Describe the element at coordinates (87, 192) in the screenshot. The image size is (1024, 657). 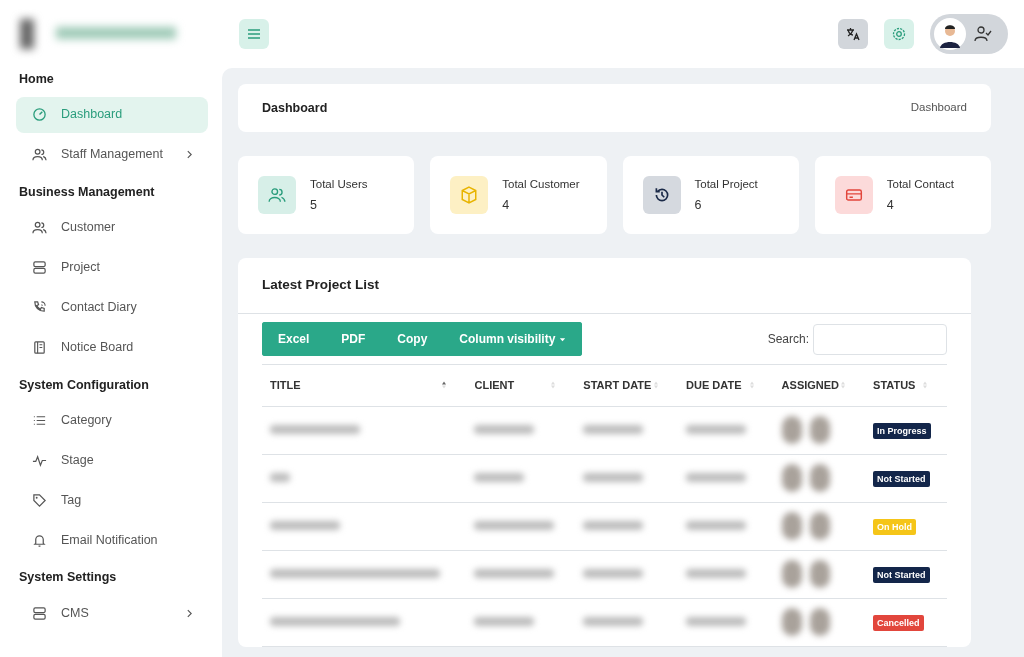
I see `section-heading: Business Management` at that location.